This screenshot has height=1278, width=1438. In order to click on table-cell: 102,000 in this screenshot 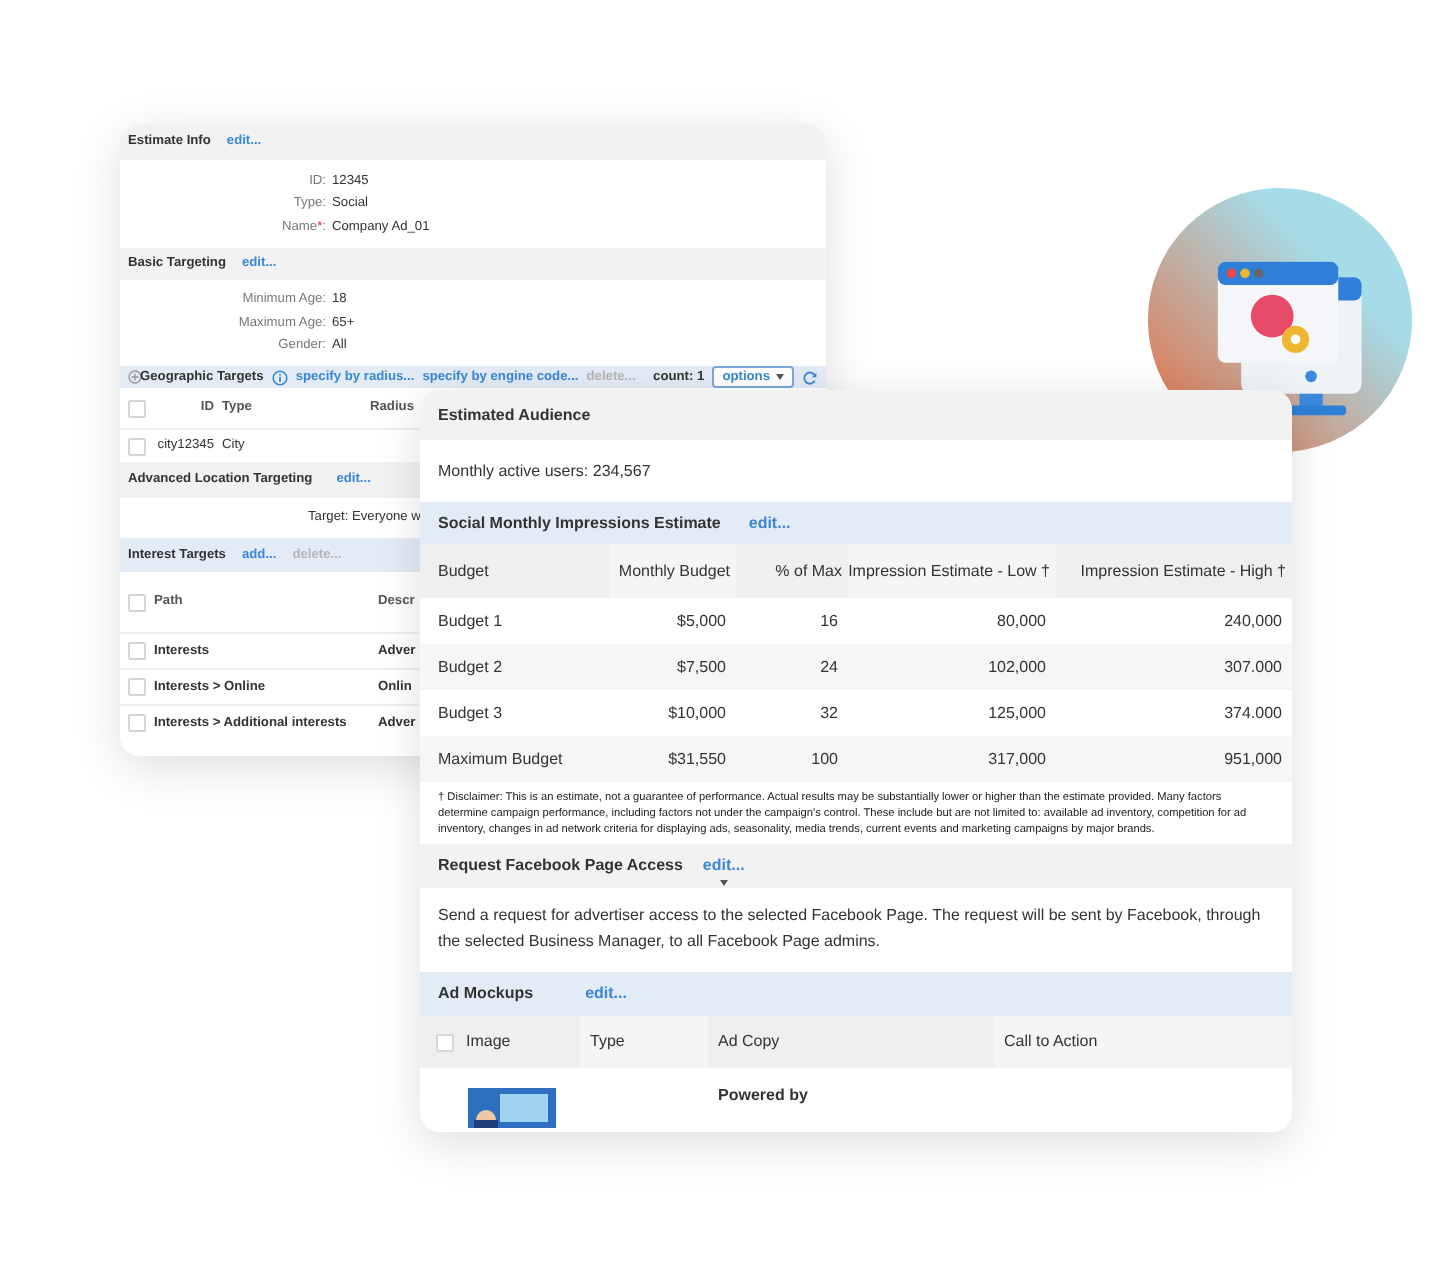, I will do `click(1017, 667)`.